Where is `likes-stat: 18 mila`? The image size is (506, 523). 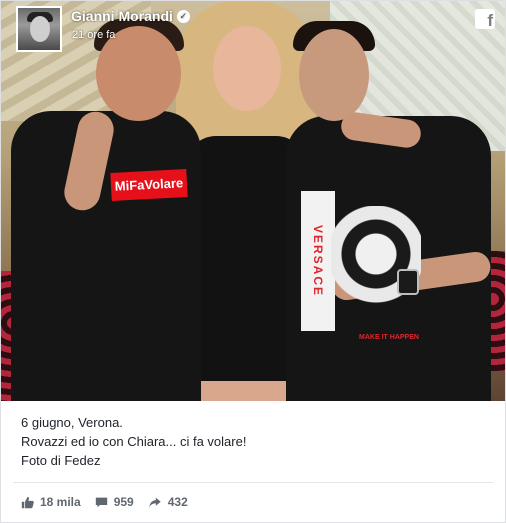
likes-stat: 18 mila is located at coordinates (51, 502).